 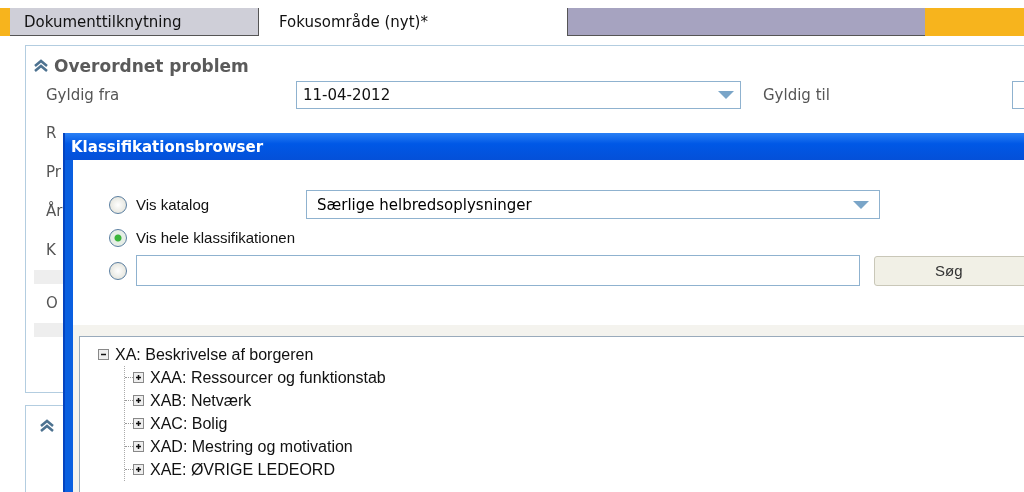 What do you see at coordinates (201, 400) in the screenshot?
I see `tree-item: XAB: Netværk` at bounding box center [201, 400].